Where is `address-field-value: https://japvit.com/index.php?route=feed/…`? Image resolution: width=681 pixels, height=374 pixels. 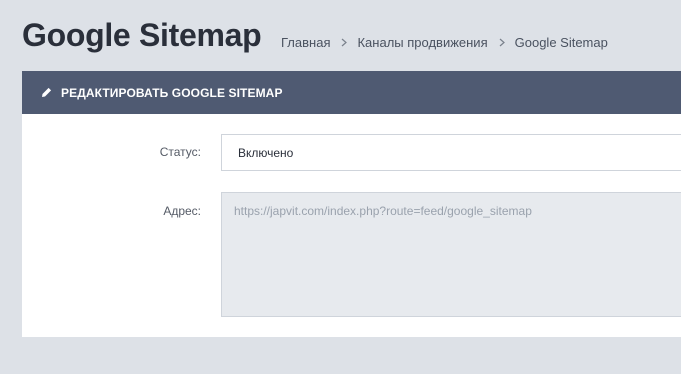 address-field-value: https://japvit.com/index.php?route=feed/… is located at coordinates (383, 211).